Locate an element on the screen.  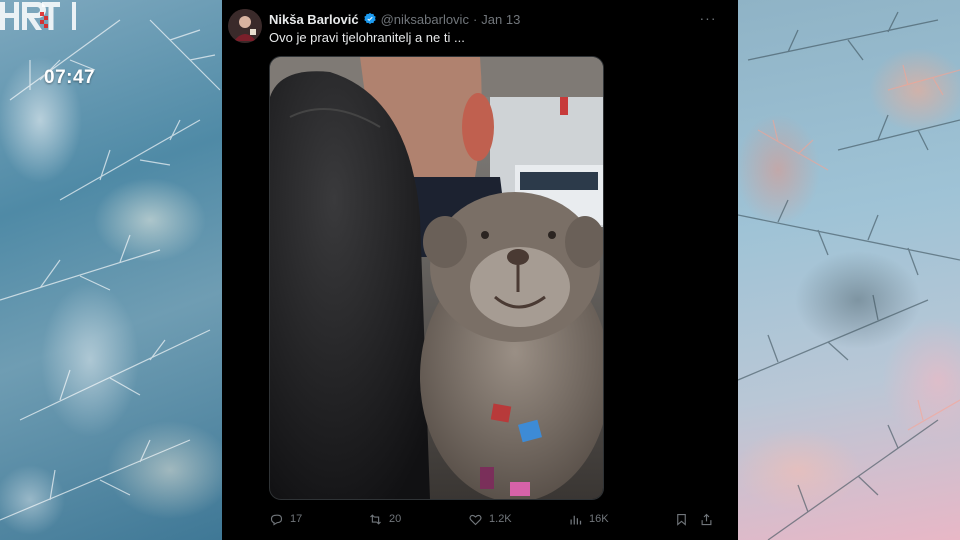
analytics-icon is located at coordinates (576, 519).